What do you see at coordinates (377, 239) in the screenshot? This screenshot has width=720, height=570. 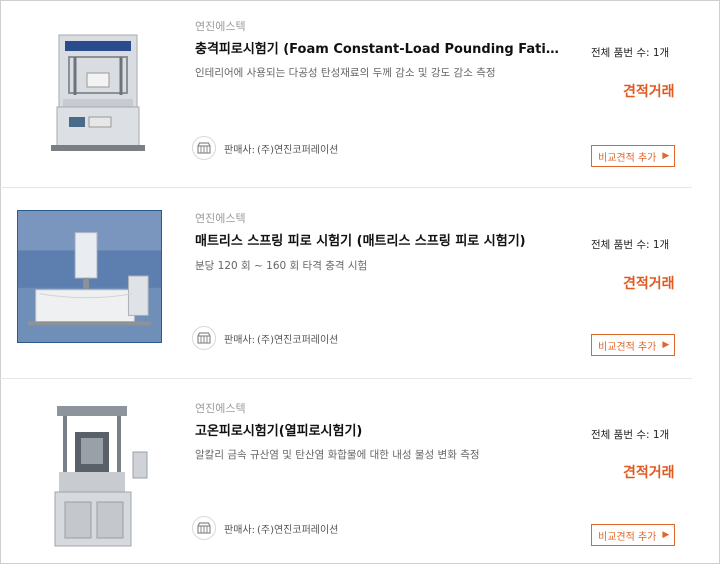 I see `product-title: 매트리스 스프링 피로 시험기 (매트리스 스프링 피로 시험기)` at bounding box center [377, 239].